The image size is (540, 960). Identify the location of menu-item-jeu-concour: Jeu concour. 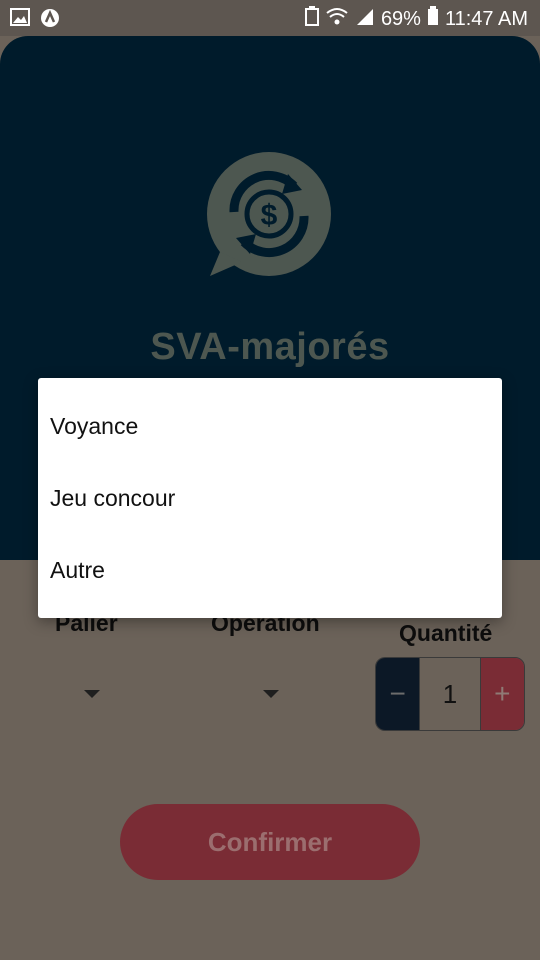
(270, 498).